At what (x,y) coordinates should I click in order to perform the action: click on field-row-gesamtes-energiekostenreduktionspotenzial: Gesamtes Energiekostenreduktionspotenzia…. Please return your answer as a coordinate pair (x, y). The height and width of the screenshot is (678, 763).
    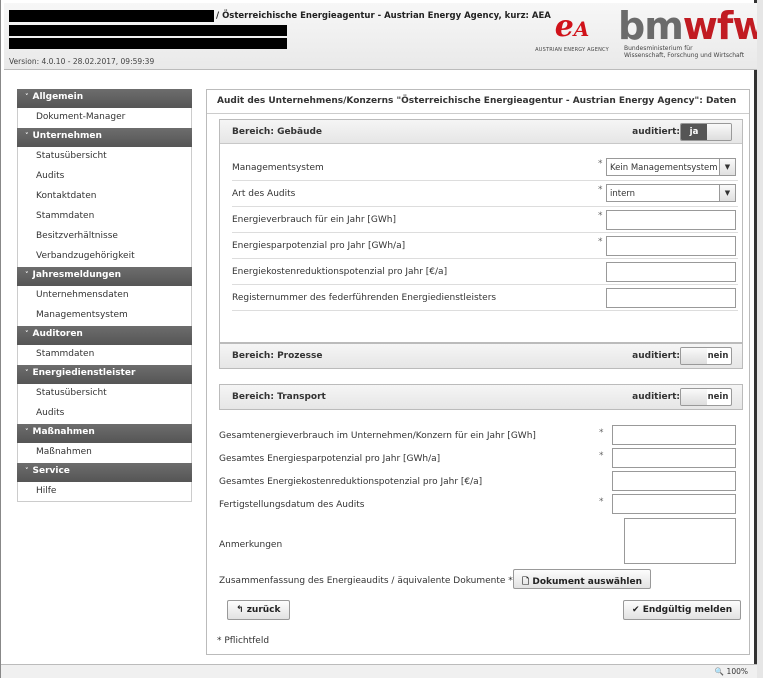
    Looking at the image, I should click on (479, 482).